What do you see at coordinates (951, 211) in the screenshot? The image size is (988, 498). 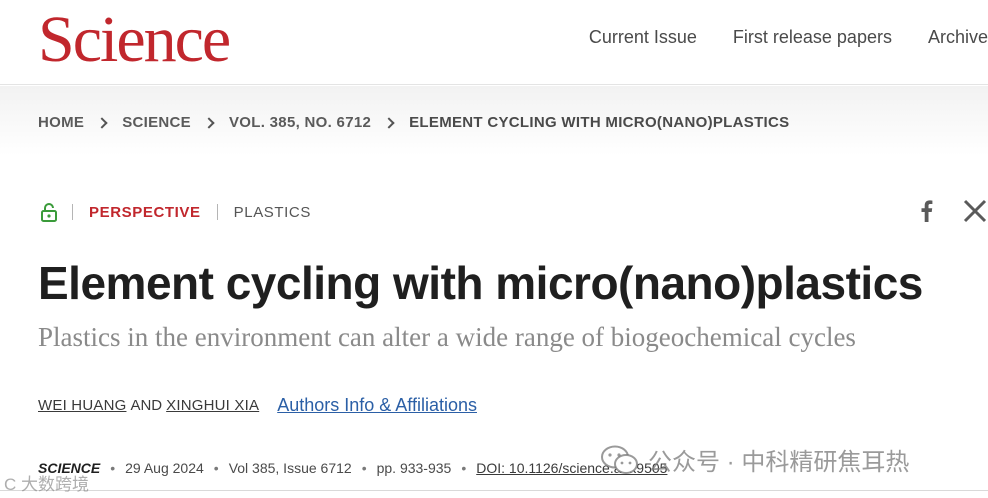 I see `share-icons` at bounding box center [951, 211].